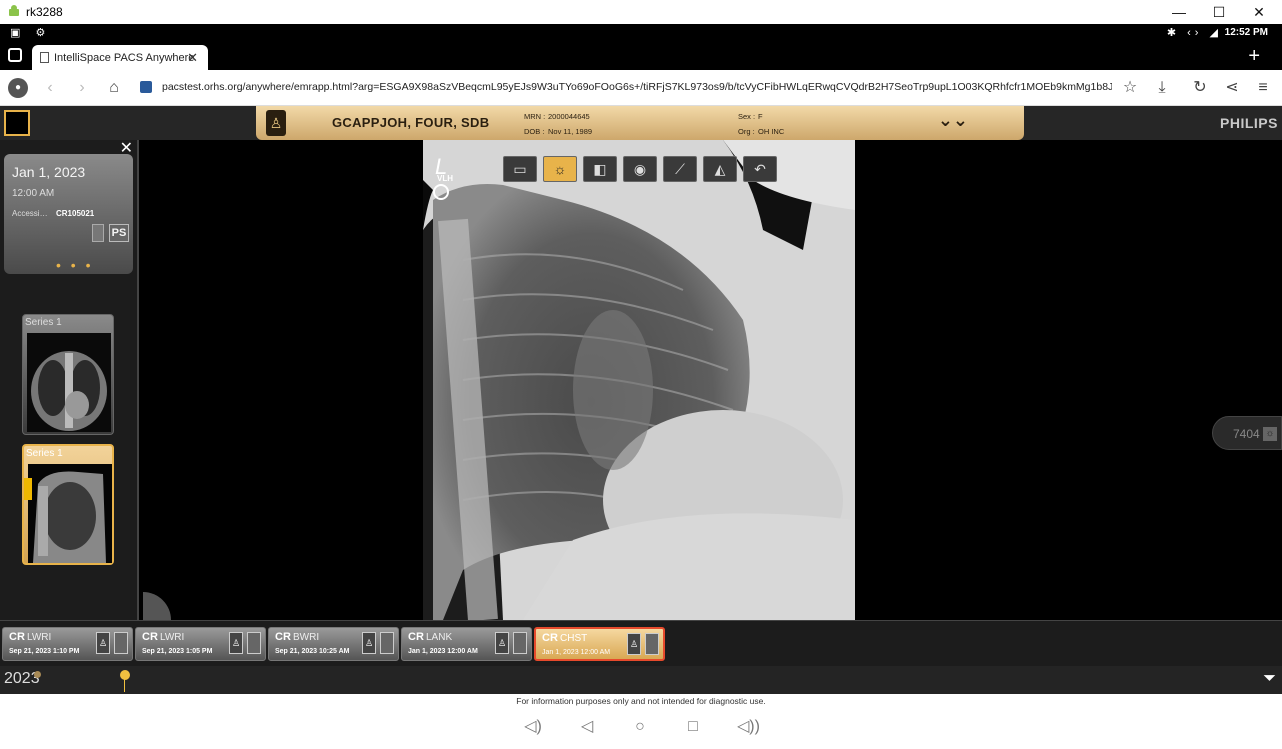 The width and height of the screenshot is (1282, 749). Describe the element at coordinates (533, 727) in the screenshot. I see `volume-down-icon: ◁)` at that location.